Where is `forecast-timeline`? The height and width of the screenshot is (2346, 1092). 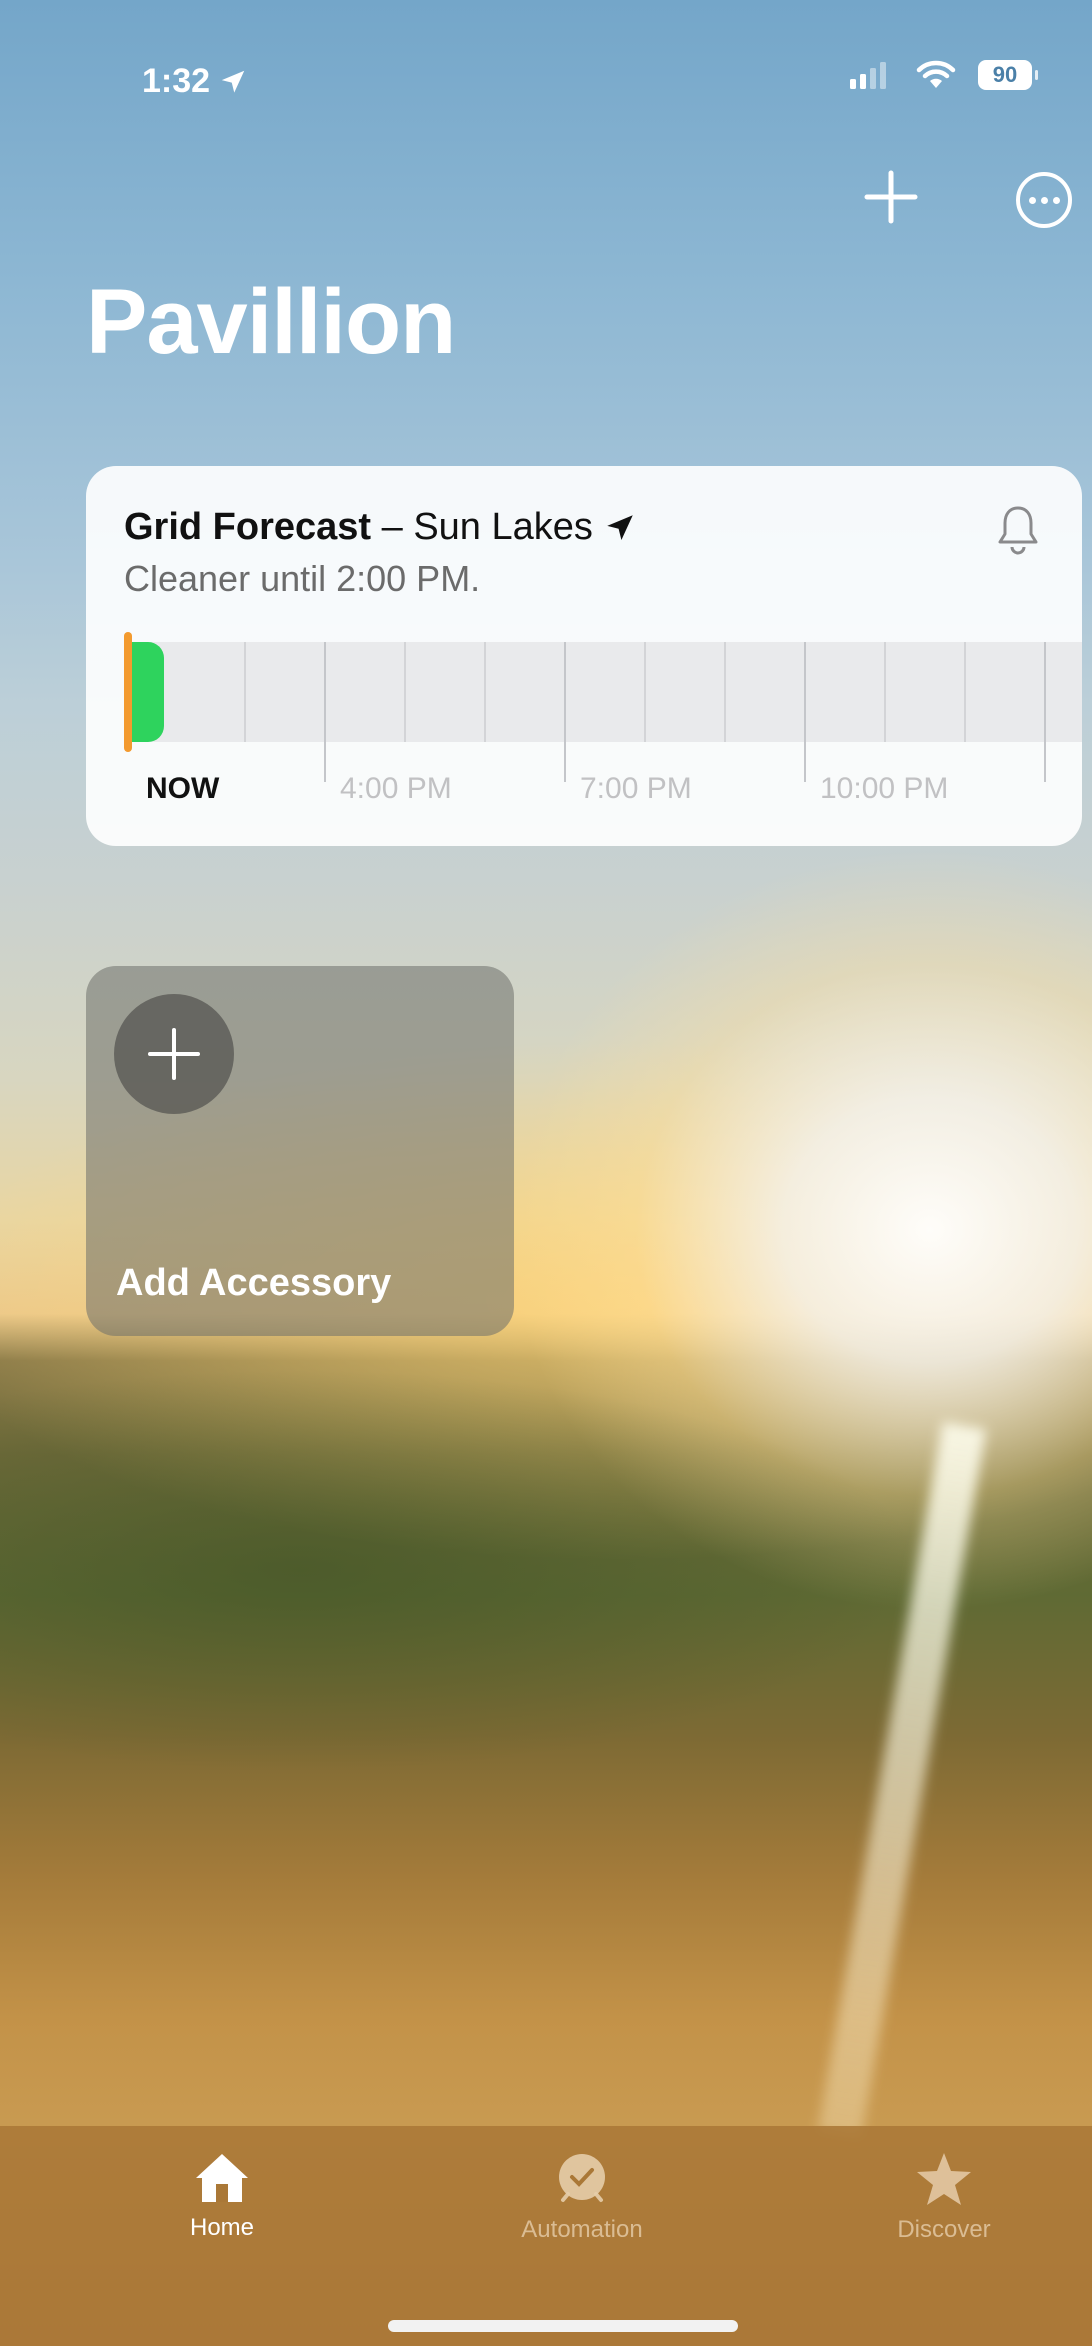 forecast-timeline is located at coordinates (603, 707).